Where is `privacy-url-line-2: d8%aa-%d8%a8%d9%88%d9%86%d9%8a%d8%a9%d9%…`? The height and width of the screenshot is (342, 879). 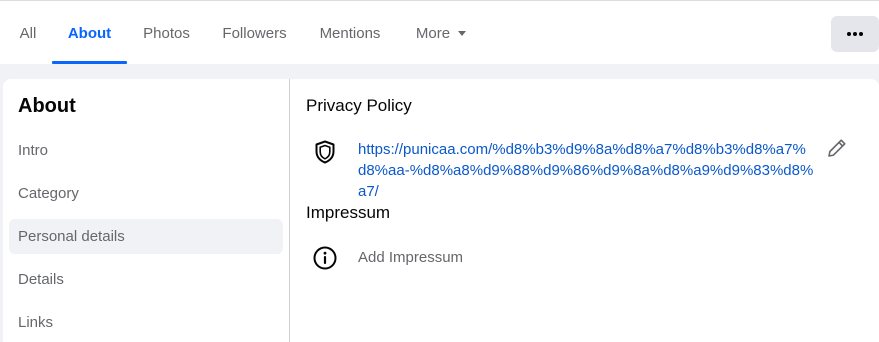
privacy-url-line-2: d8%aa-%d8%a8%d9%88%d9%86%d9%8a%d8%a9%d9%… is located at coordinates (586, 181).